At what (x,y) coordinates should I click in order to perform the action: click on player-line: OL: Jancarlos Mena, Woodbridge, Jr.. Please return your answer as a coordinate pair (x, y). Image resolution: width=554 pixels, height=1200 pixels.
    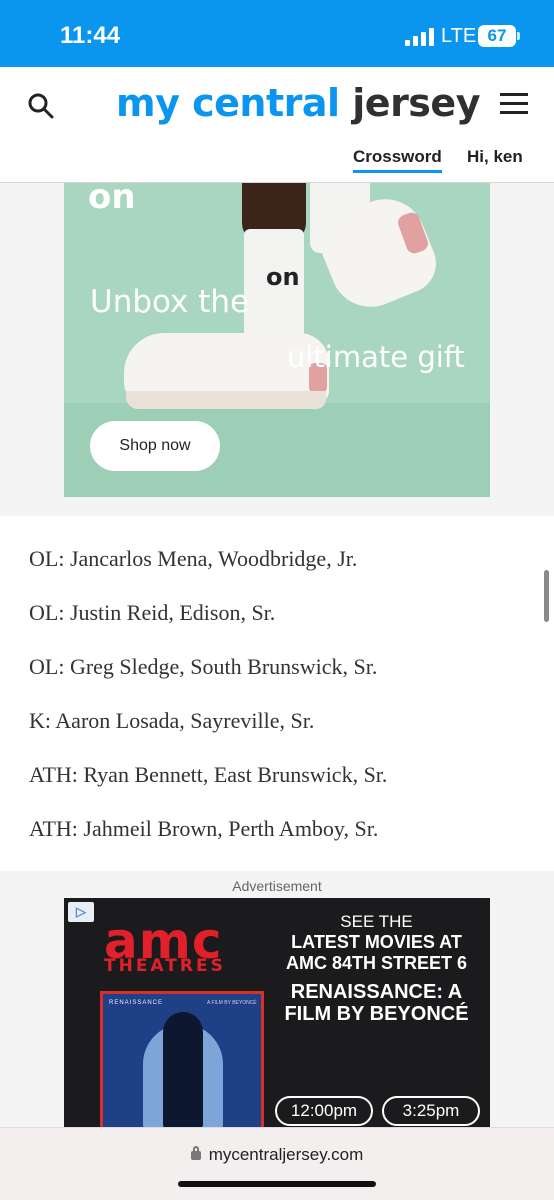
    Looking at the image, I should click on (193, 558).